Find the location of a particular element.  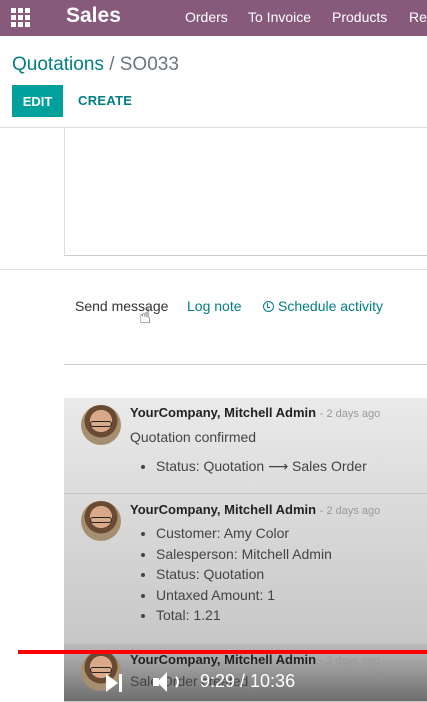

tracking-value: Untaxed Amount: 1 is located at coordinates (244, 595).